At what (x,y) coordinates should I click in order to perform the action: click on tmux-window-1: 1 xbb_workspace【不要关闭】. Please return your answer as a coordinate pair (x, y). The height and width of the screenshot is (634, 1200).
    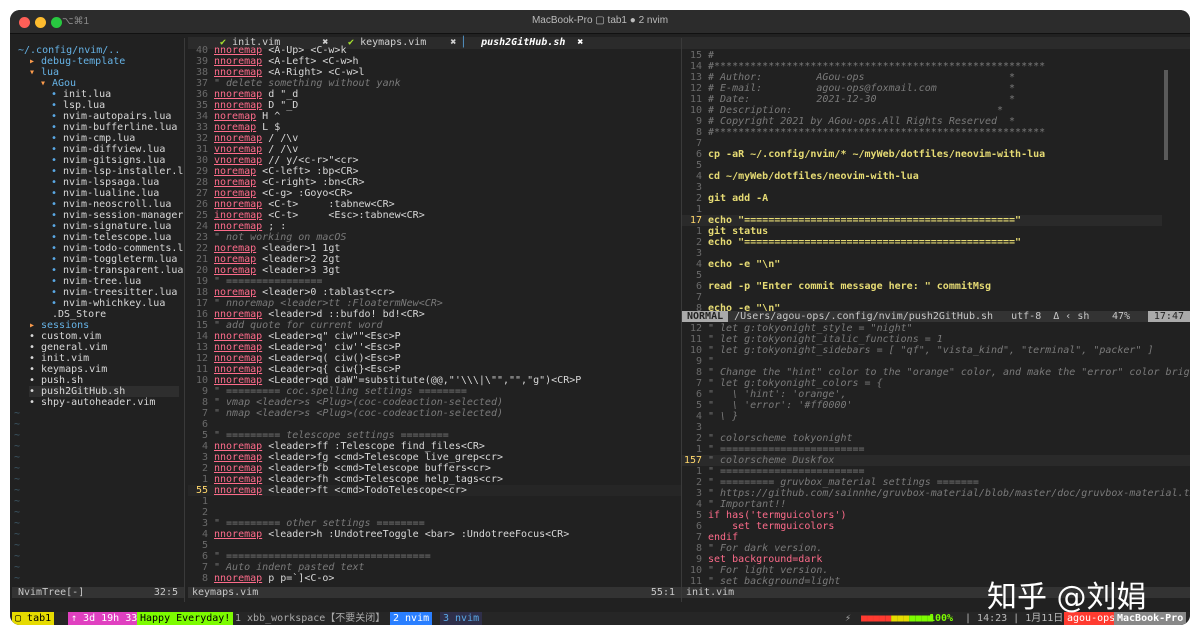
    Looking at the image, I should click on (310, 618).